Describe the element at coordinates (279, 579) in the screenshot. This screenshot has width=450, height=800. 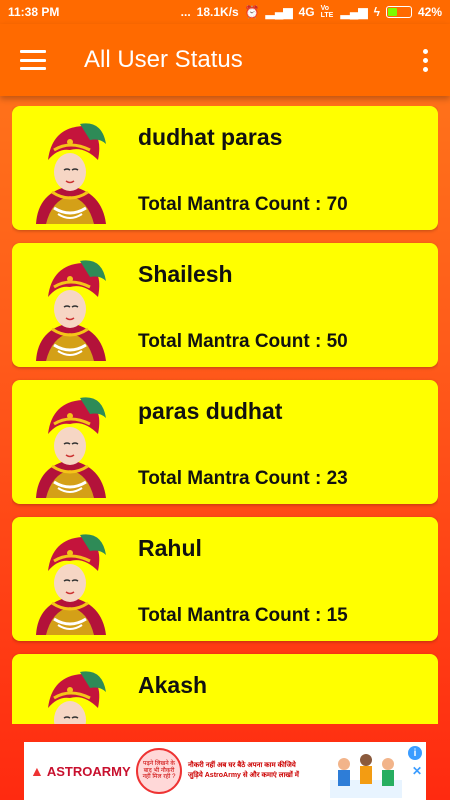
I see `card-body: Rahul Total Mantra Count : 15` at that location.